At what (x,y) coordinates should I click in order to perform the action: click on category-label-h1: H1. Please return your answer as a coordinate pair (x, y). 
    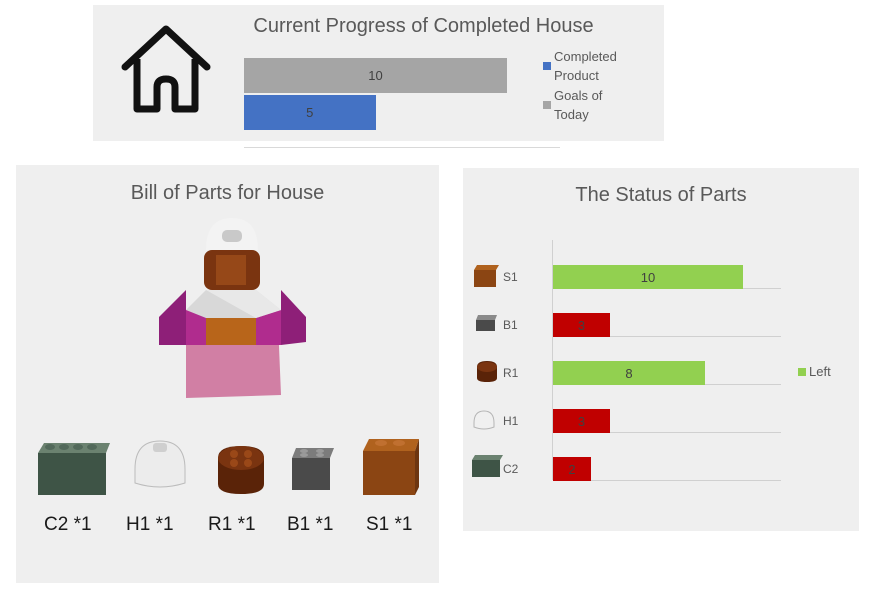
    Looking at the image, I should click on (511, 421).